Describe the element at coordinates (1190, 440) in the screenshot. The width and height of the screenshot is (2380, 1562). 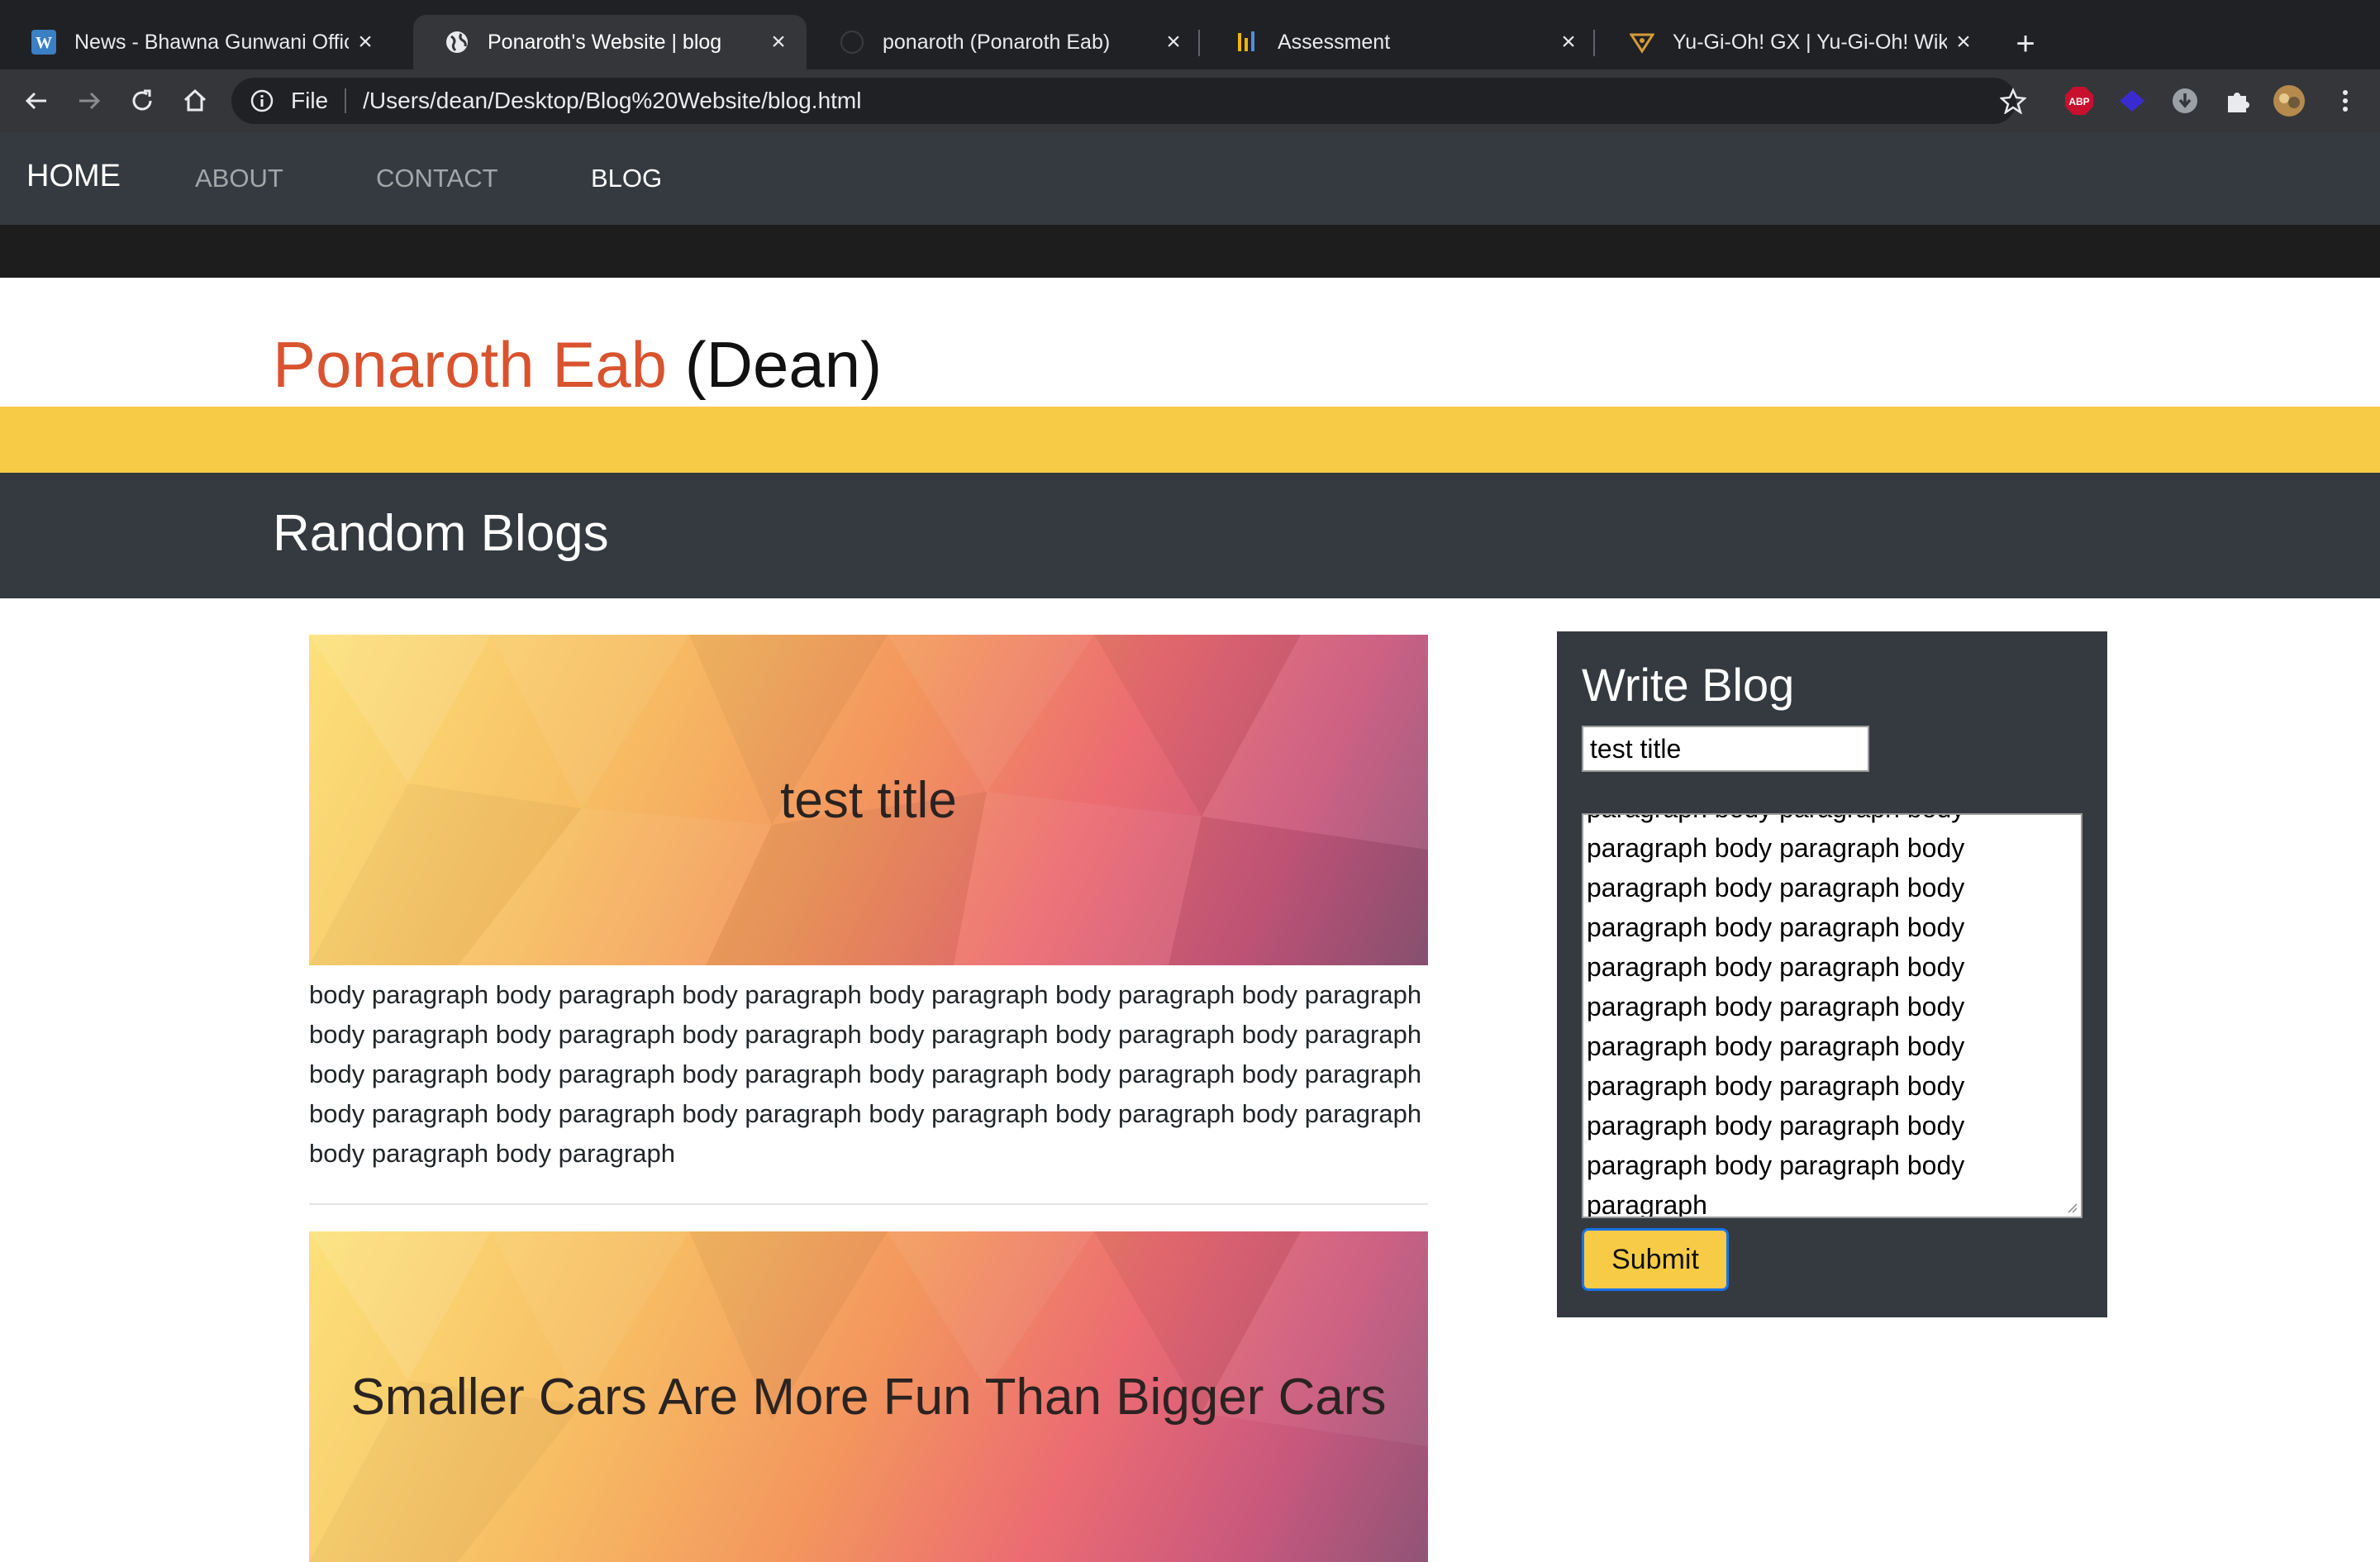
I see `yellow-stripe` at that location.